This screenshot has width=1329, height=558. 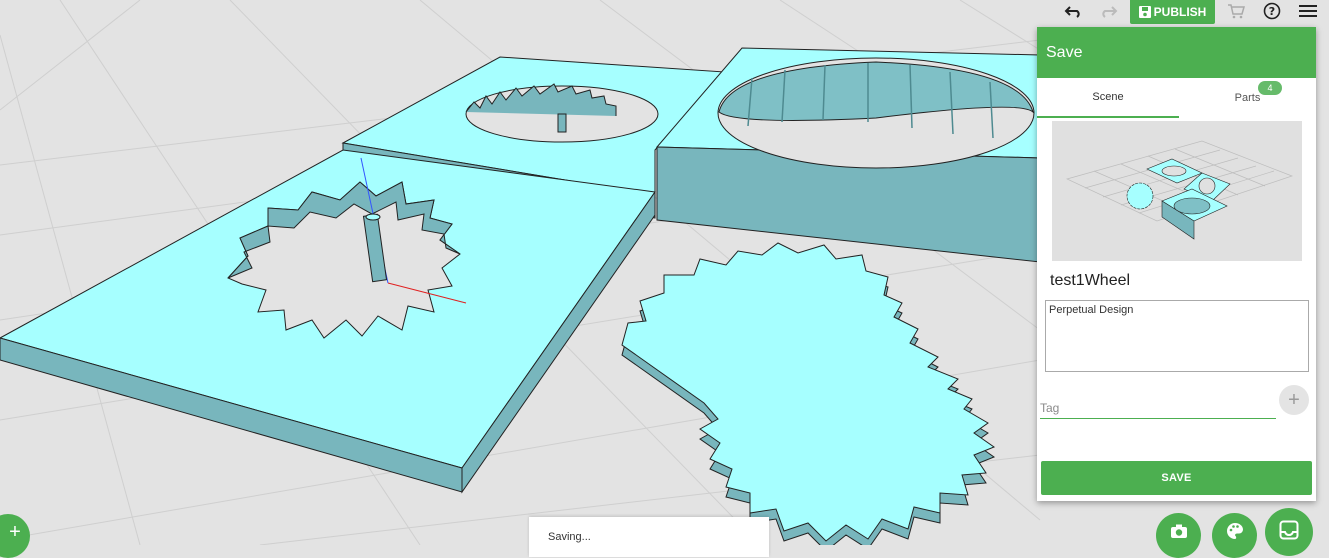 I want to click on tag-input, so click(x=1158, y=408).